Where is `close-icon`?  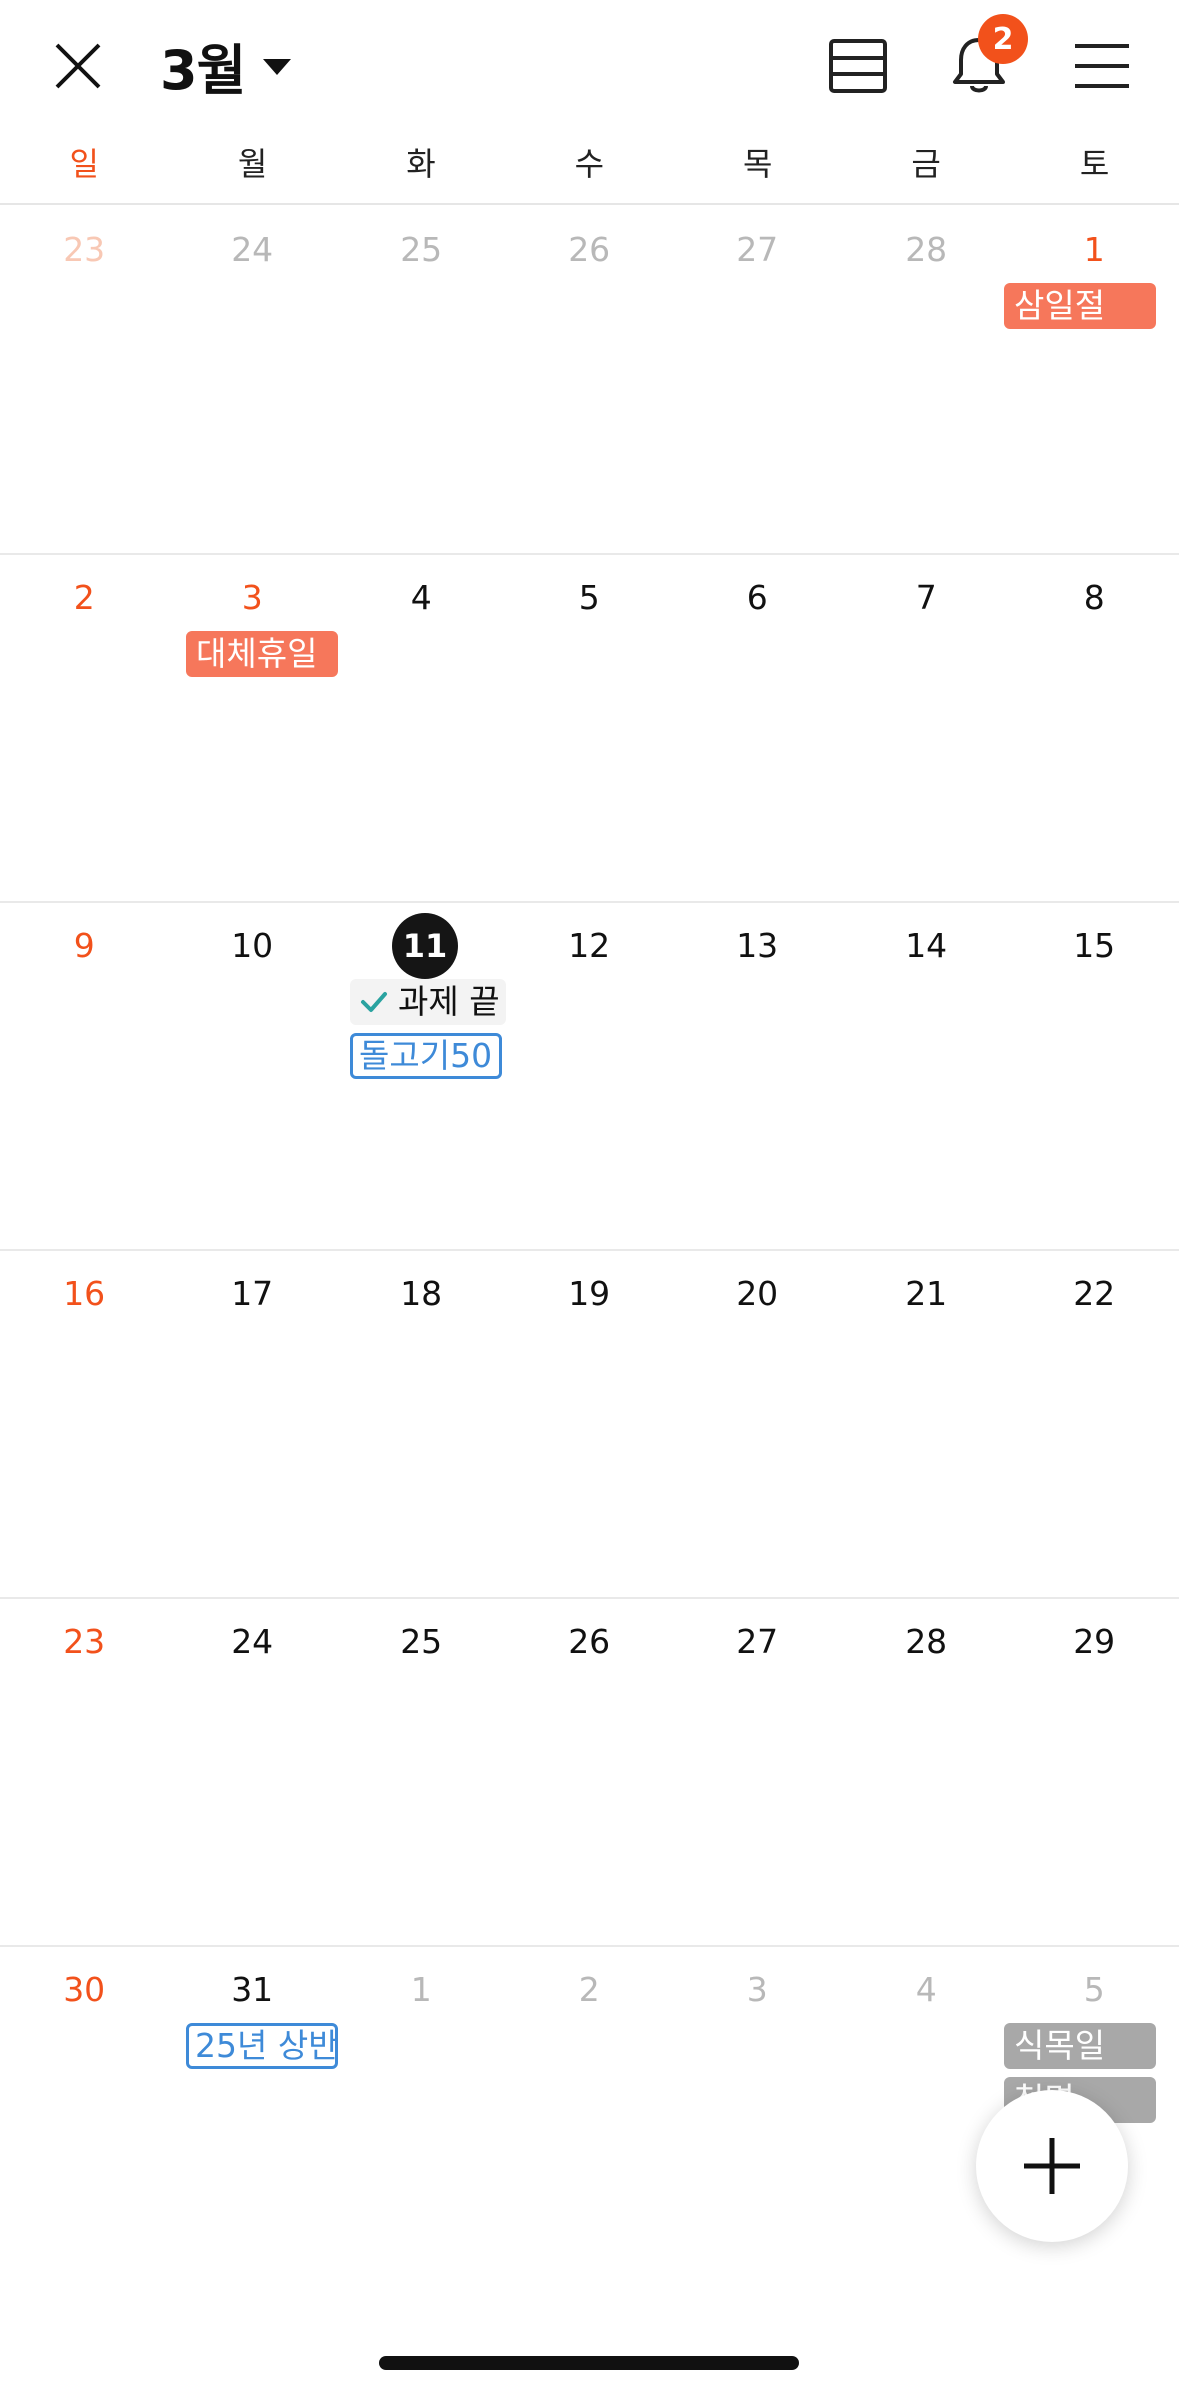 close-icon is located at coordinates (78, 66).